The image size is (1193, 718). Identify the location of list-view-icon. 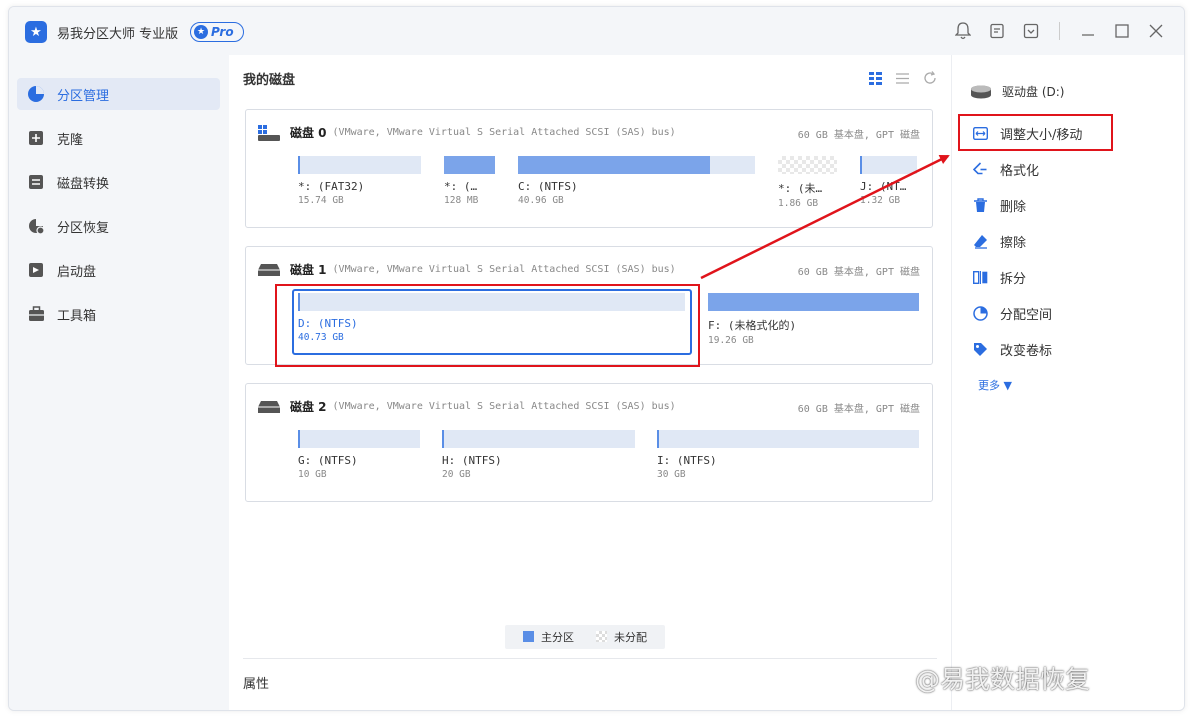
(902, 80).